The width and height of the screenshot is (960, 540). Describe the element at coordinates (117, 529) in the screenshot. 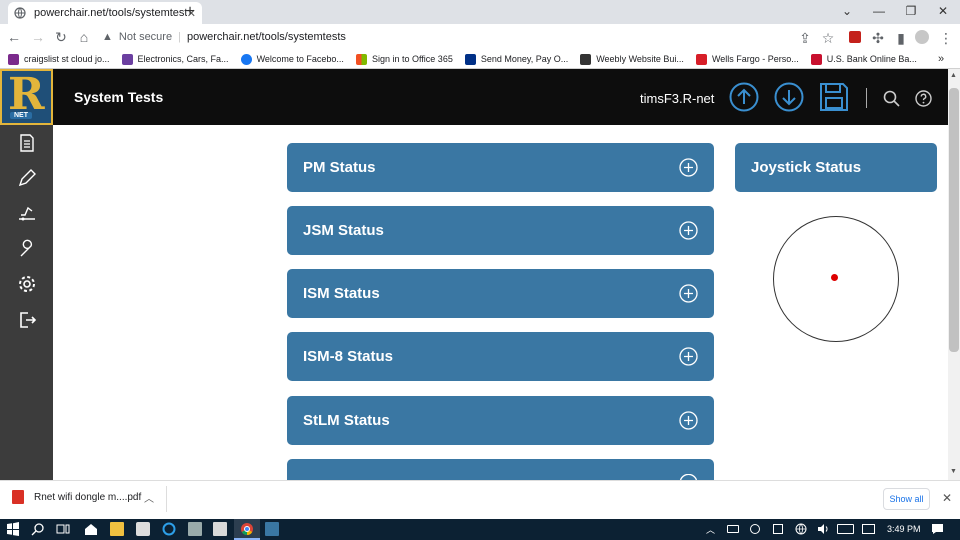

I see `file-explorer-icon` at that location.